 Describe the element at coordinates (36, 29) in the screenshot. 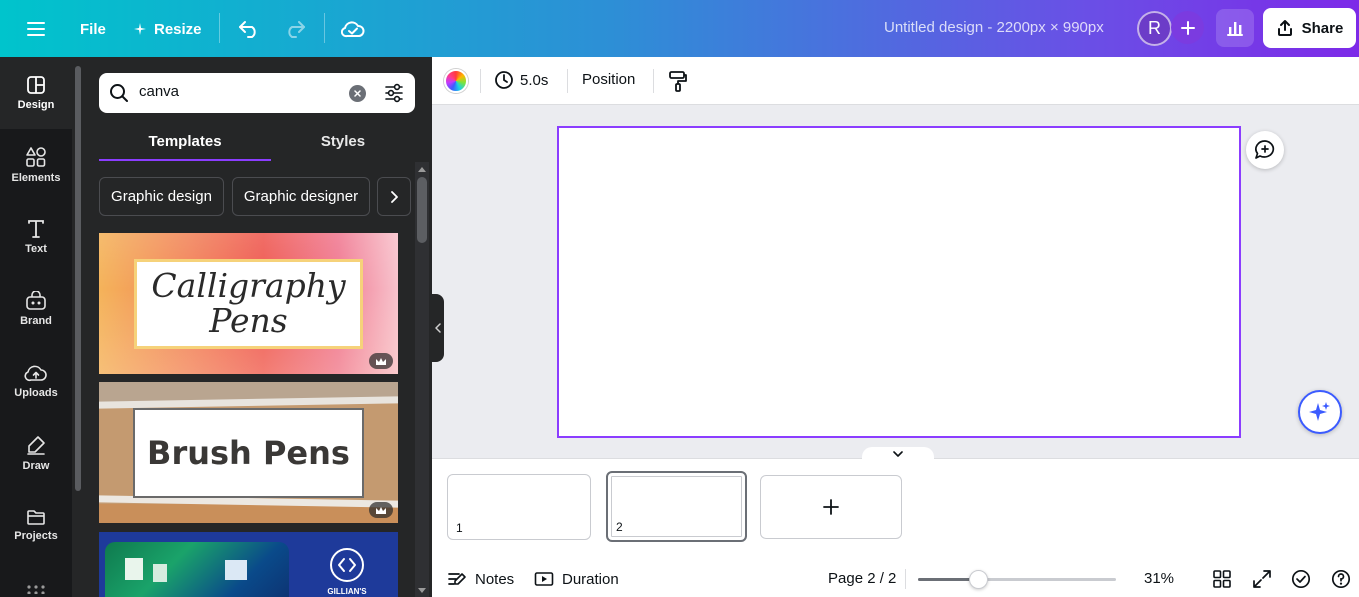

I see `main-menu-button` at that location.